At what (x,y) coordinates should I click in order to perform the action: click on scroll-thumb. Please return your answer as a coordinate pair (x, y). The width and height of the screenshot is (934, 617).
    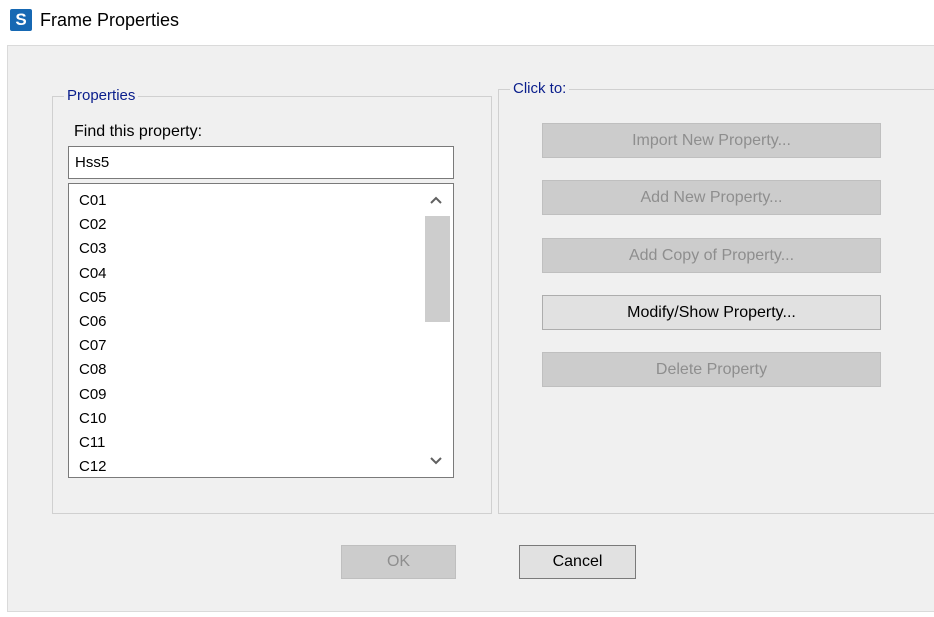
    Looking at the image, I should click on (437, 269).